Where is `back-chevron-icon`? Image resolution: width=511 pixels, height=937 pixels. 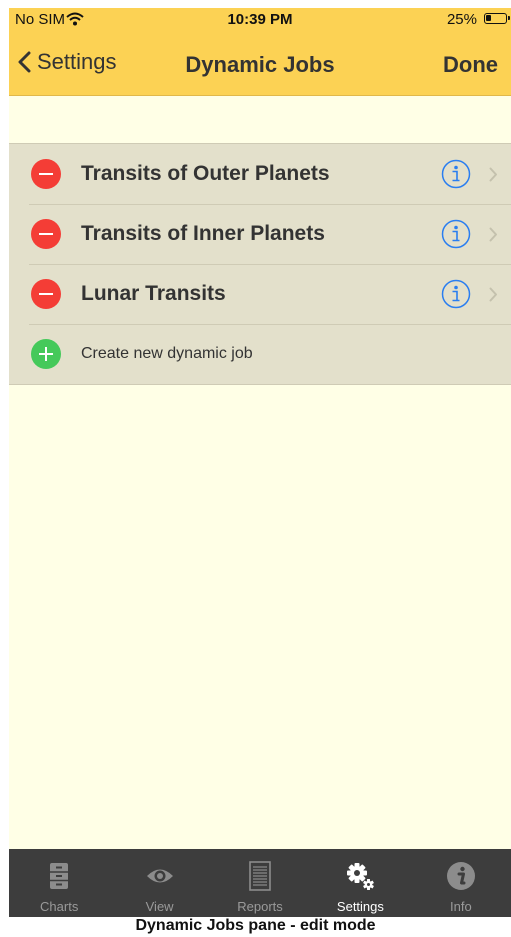 back-chevron-icon is located at coordinates (24, 62).